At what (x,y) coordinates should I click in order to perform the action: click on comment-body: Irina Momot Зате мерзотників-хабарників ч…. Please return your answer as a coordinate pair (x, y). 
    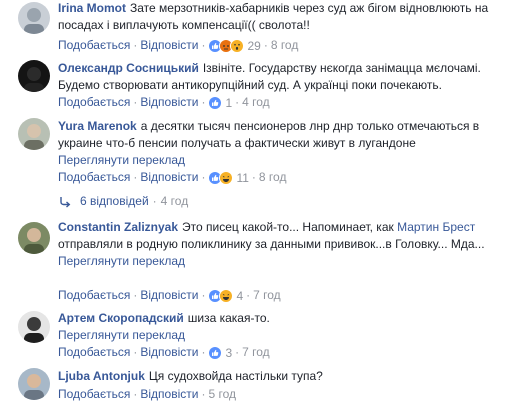
    Looking at the image, I should click on (281, 17).